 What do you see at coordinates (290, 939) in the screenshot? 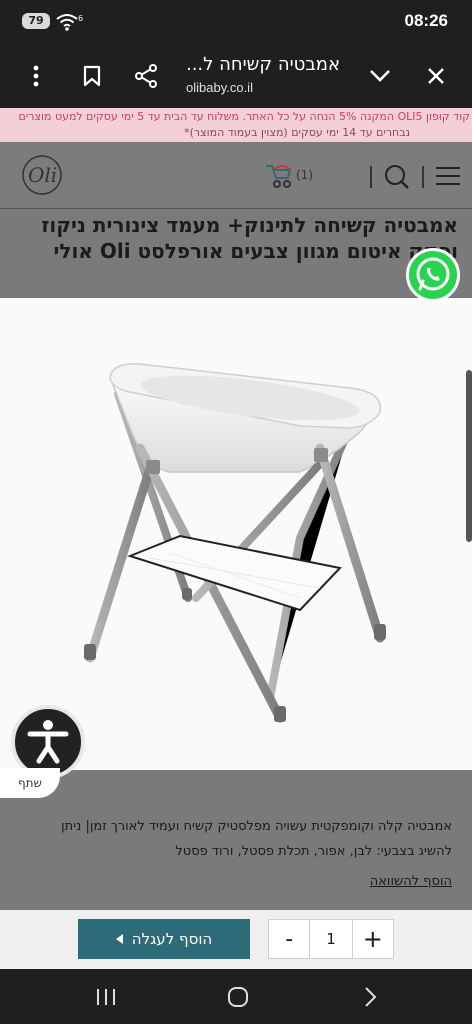
I see `quantity-minus-button: -` at bounding box center [290, 939].